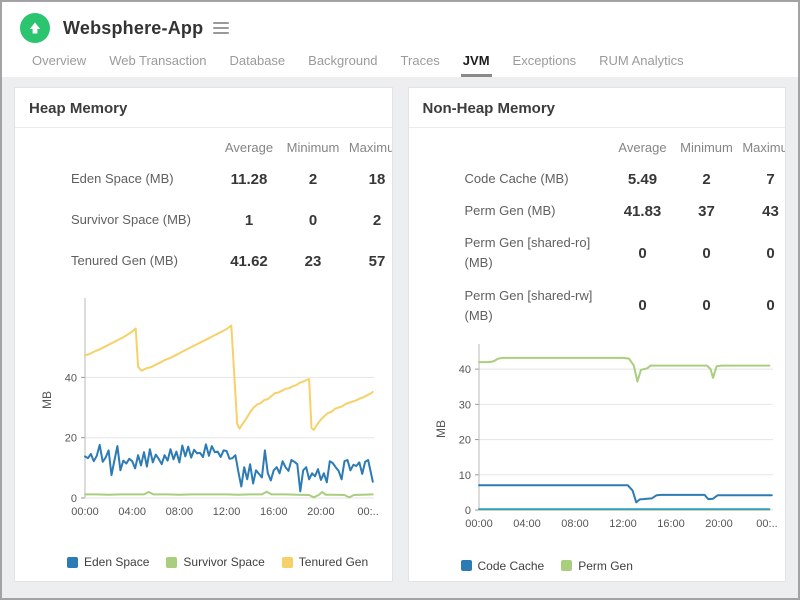  Describe the element at coordinates (489, 108) in the screenshot. I see `panel-title: Non-Heap Memory` at that location.